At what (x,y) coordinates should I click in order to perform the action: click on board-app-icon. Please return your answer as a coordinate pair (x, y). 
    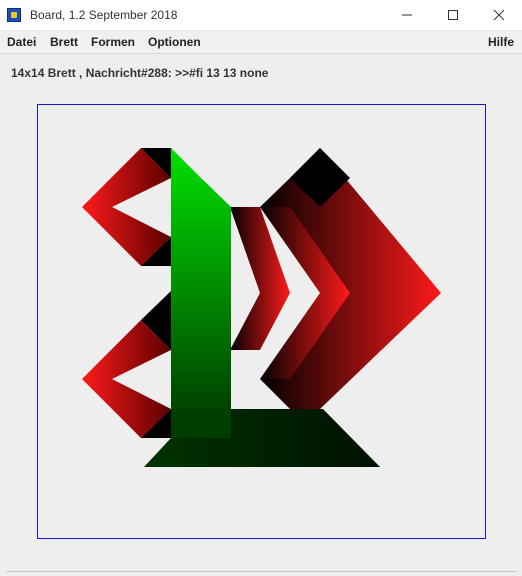
    Looking at the image, I should click on (14, 15).